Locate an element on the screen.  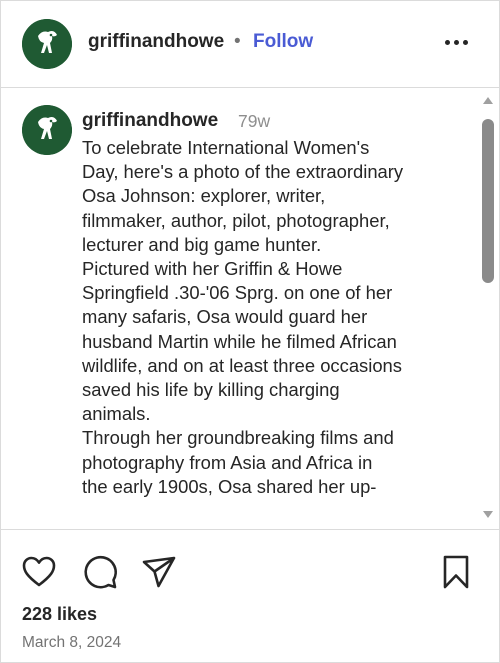
scroll-thumb is located at coordinates (488, 201).